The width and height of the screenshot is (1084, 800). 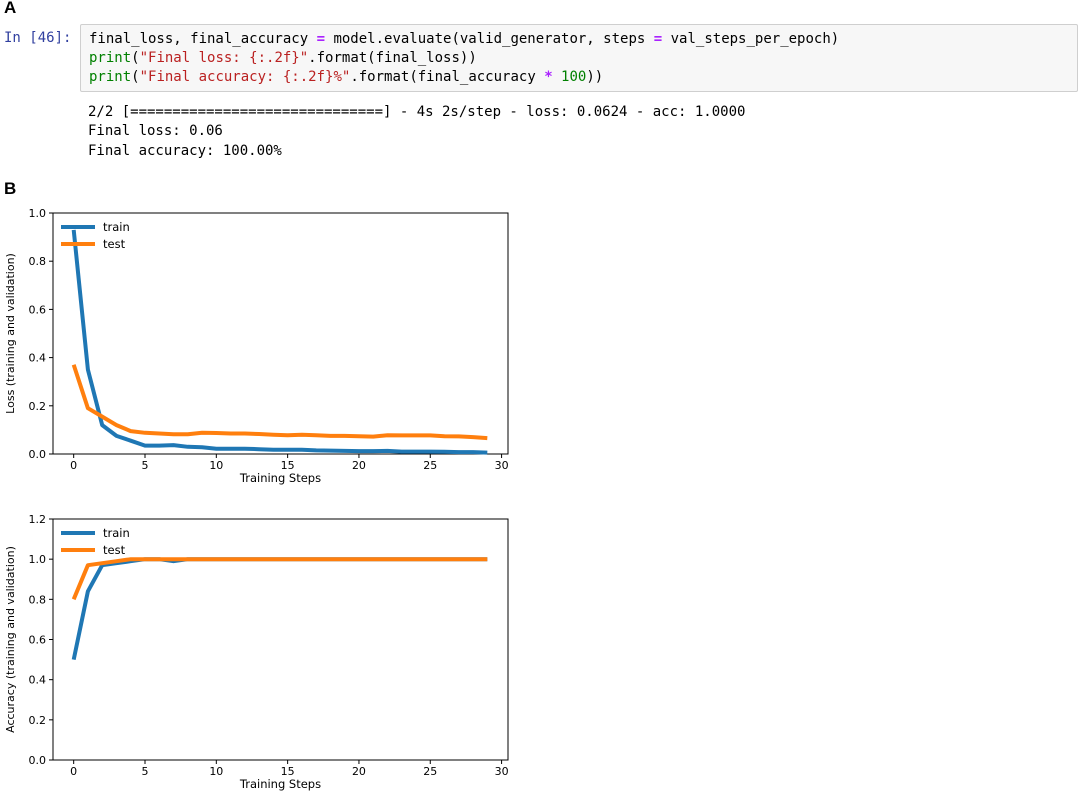 What do you see at coordinates (38, 309) in the screenshot?
I see `chart1-y-tick-label: 0.6` at bounding box center [38, 309].